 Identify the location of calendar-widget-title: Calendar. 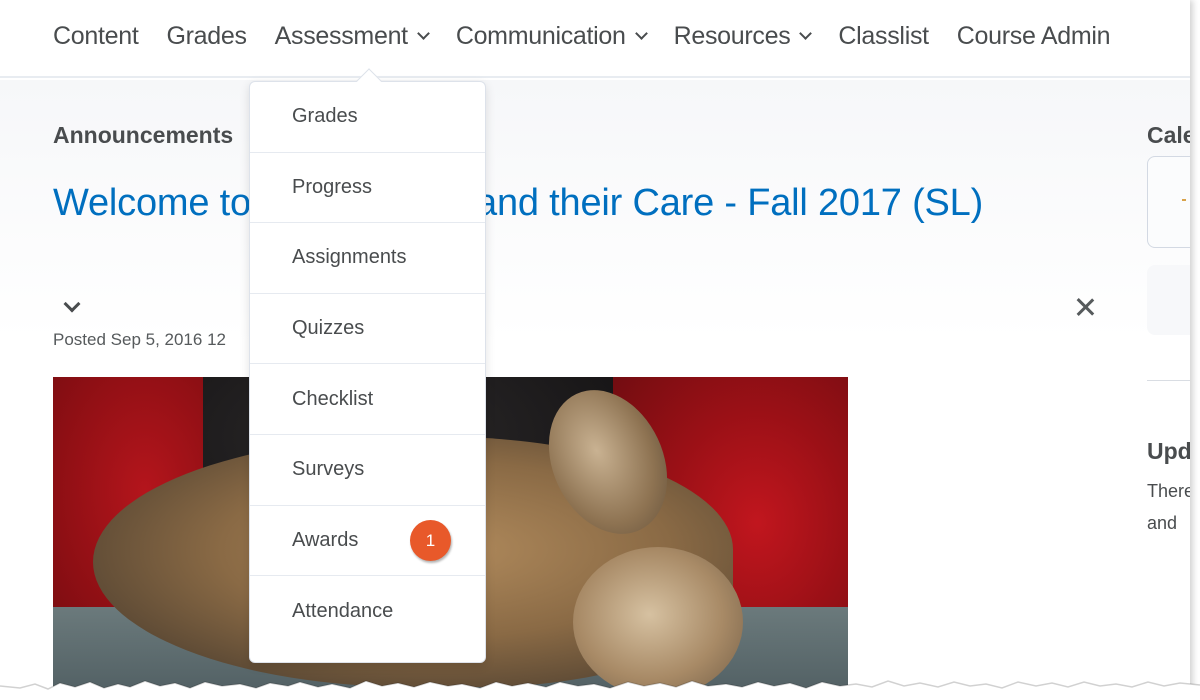
(1168, 135).